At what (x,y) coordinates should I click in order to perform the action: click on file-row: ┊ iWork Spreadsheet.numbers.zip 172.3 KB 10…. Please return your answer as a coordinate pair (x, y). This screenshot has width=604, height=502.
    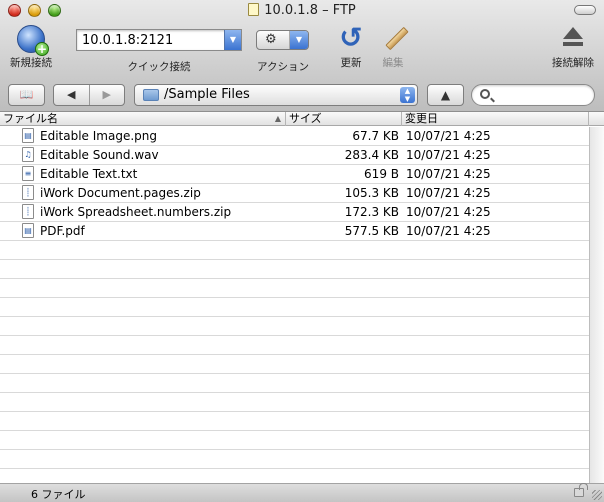
    Looking at the image, I should click on (294, 212).